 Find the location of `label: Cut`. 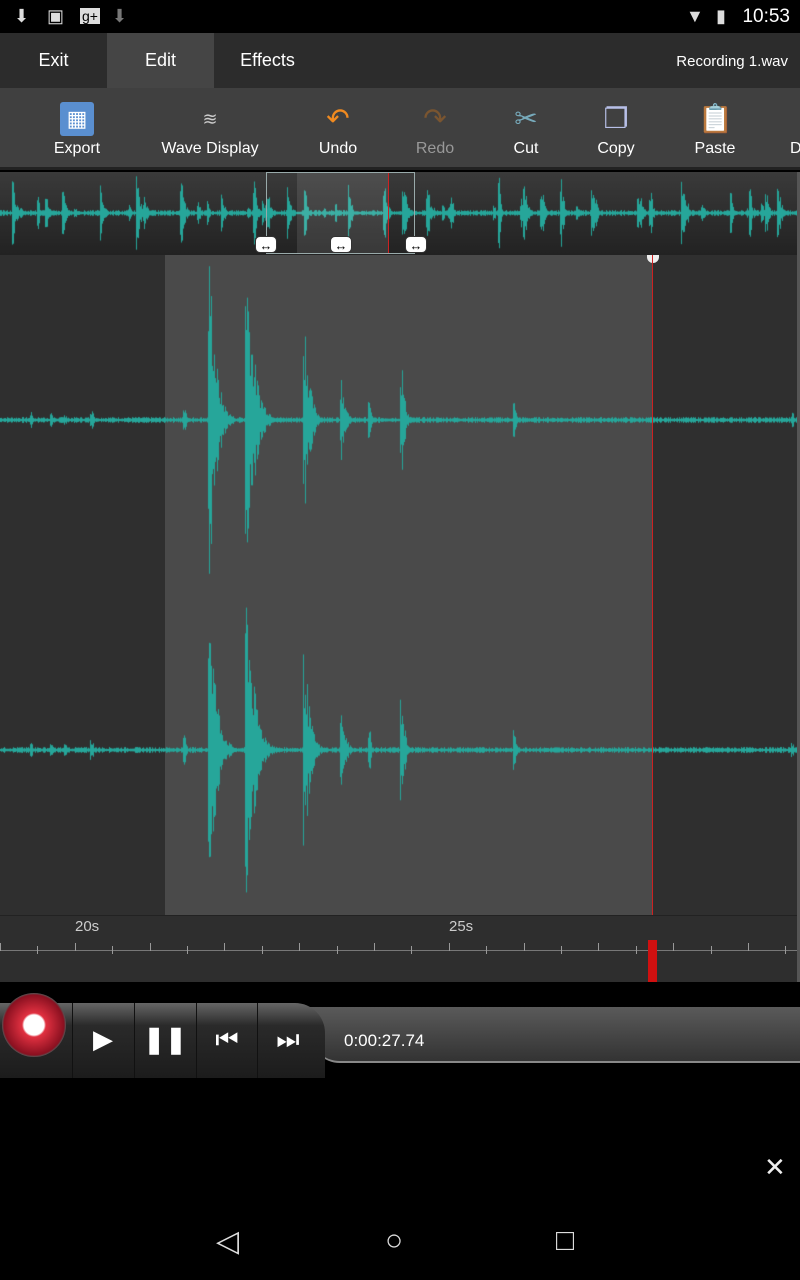

label: Cut is located at coordinates (526, 148).